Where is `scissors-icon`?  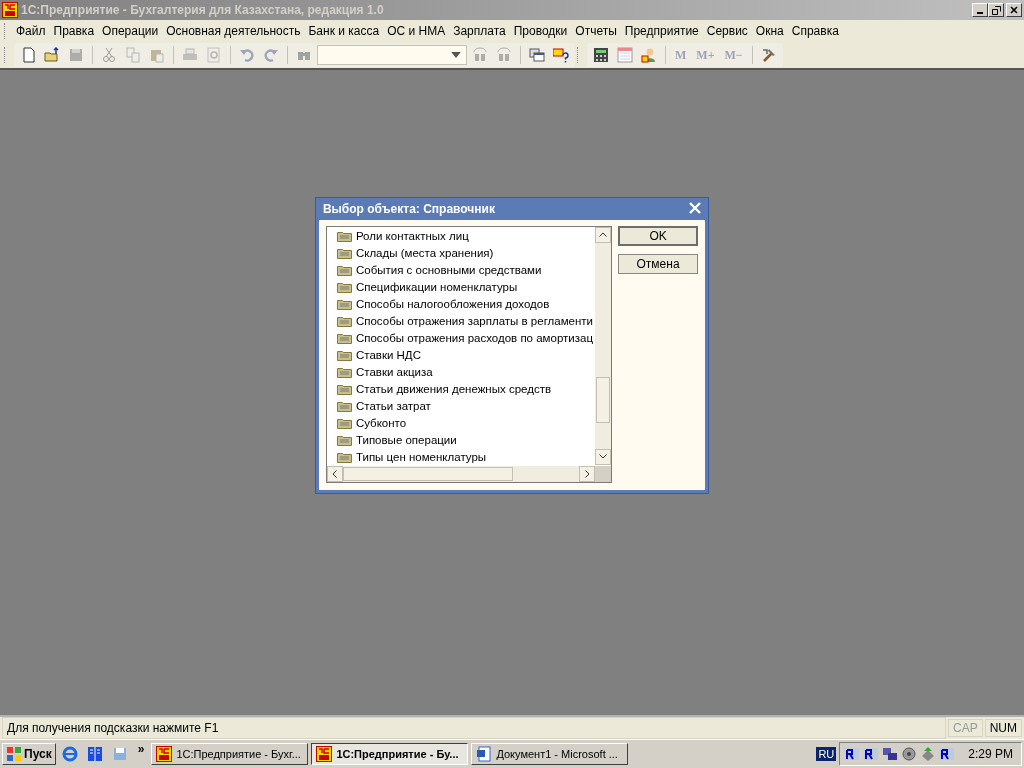
scissors-icon is located at coordinates (109, 55).